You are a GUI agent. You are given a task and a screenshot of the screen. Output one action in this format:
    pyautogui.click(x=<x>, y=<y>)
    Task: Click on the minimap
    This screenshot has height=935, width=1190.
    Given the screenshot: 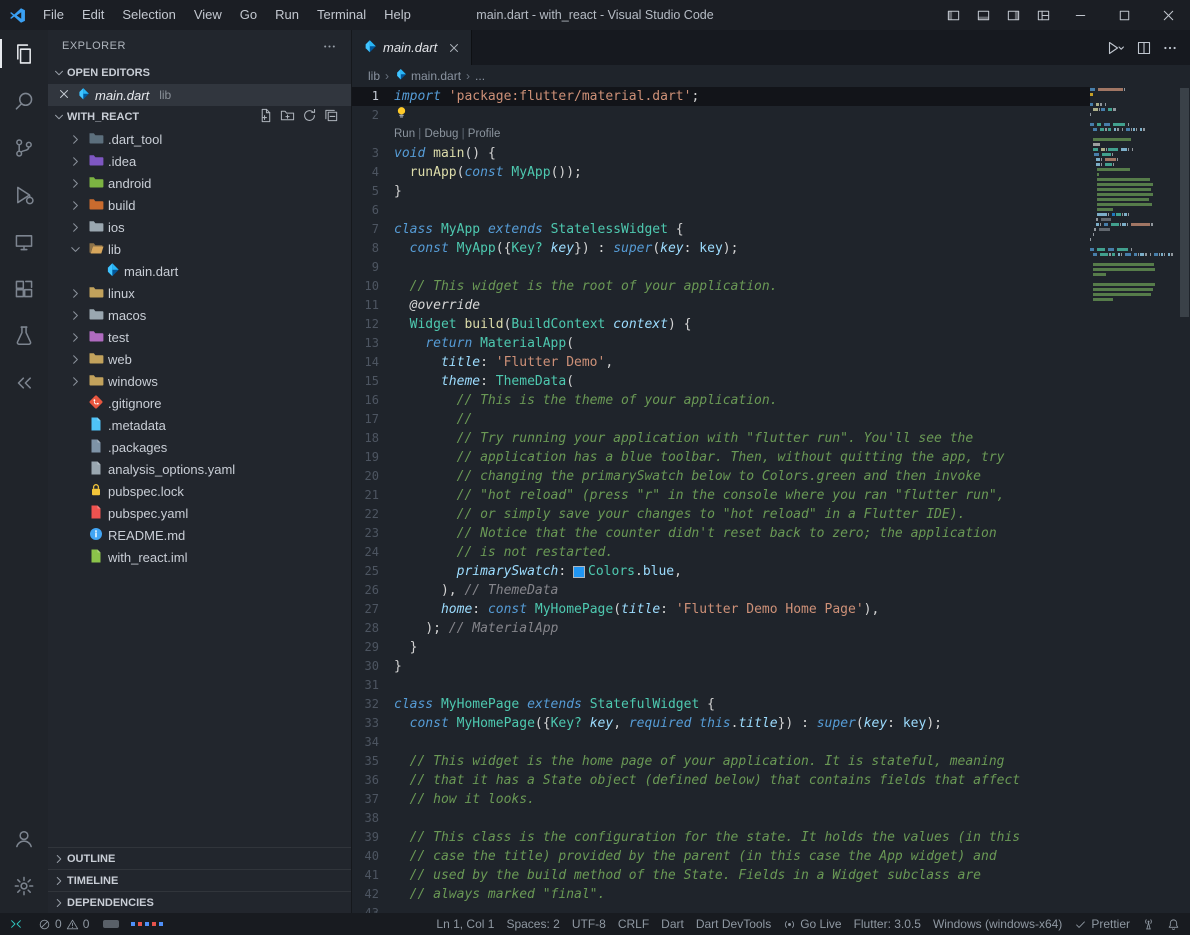 What is the action you would take?
    pyautogui.click(x=1134, y=197)
    